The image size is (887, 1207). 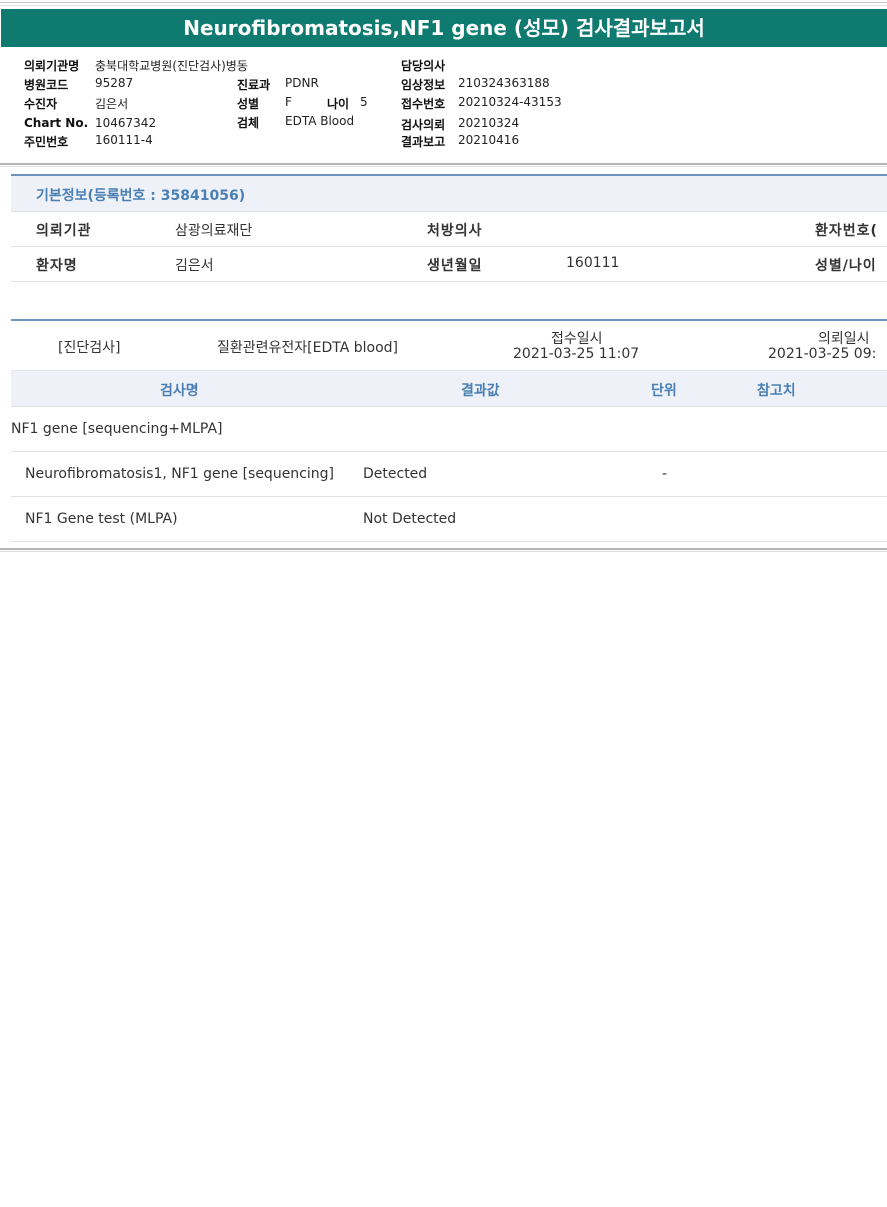 I want to click on sex-value: F, so click(x=288, y=102).